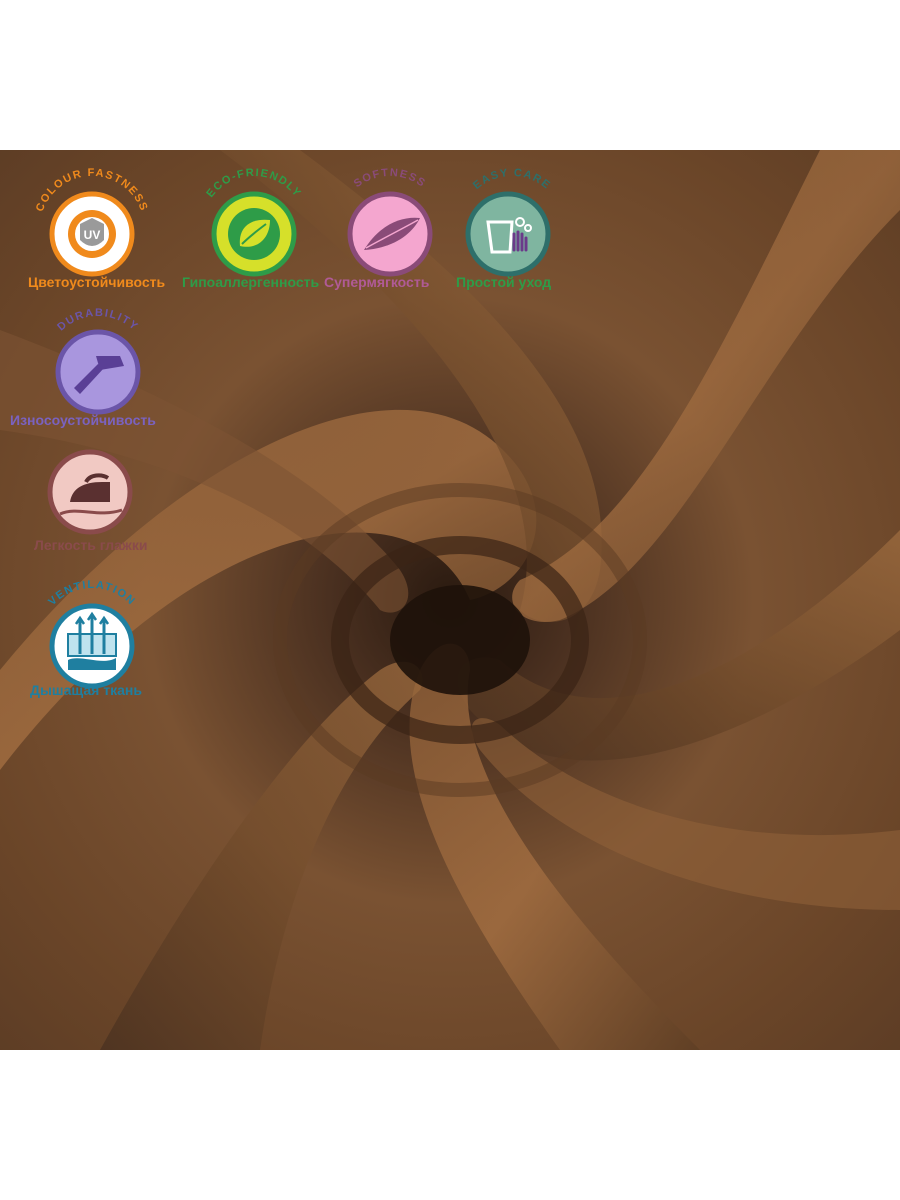 Image resolution: width=900 pixels, height=1200 pixels. I want to click on badge-arc-text: SOFTNESS, so click(390, 178).